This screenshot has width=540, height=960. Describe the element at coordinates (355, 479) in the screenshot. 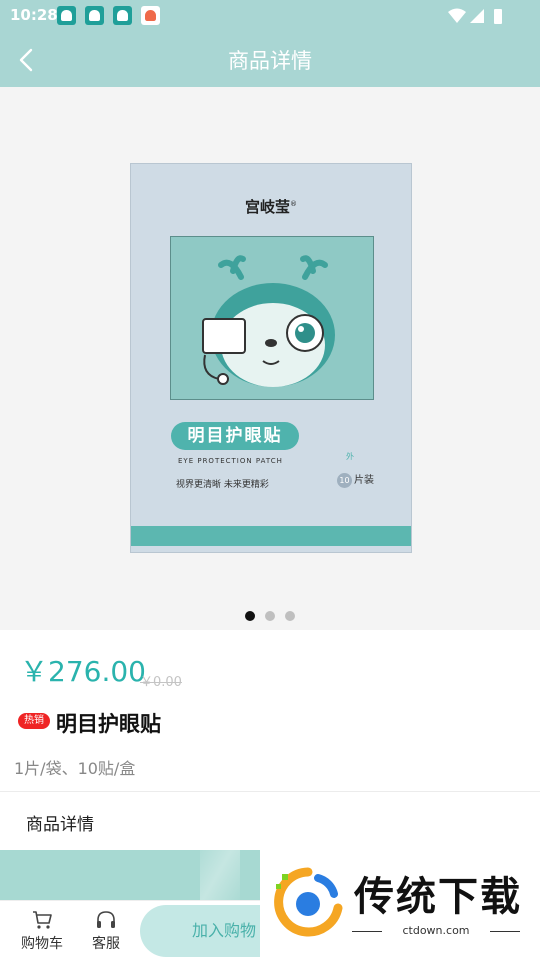

I see `package-count: 10 片装` at that location.